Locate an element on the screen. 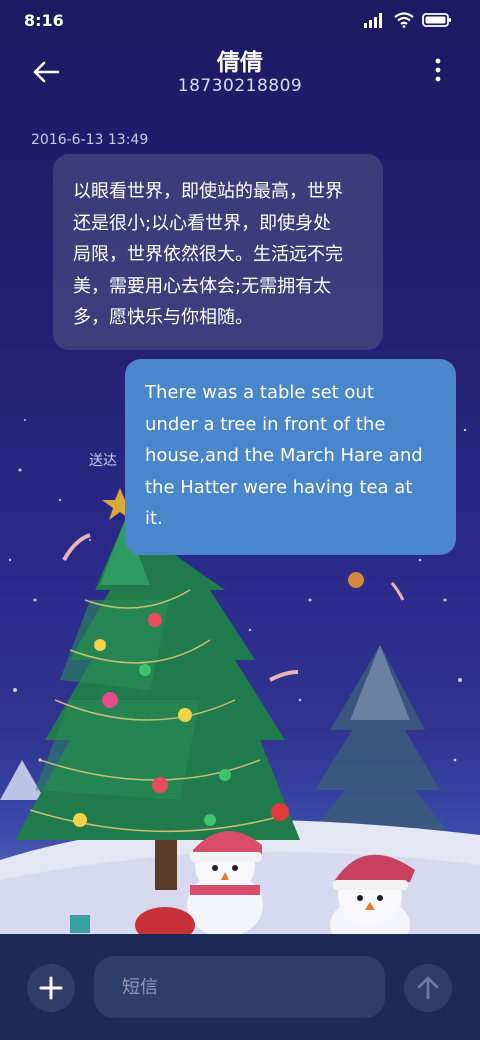 The image size is (480, 1040). message-line: 美，需要用心去体会;无需拥有太 is located at coordinates (202, 286).